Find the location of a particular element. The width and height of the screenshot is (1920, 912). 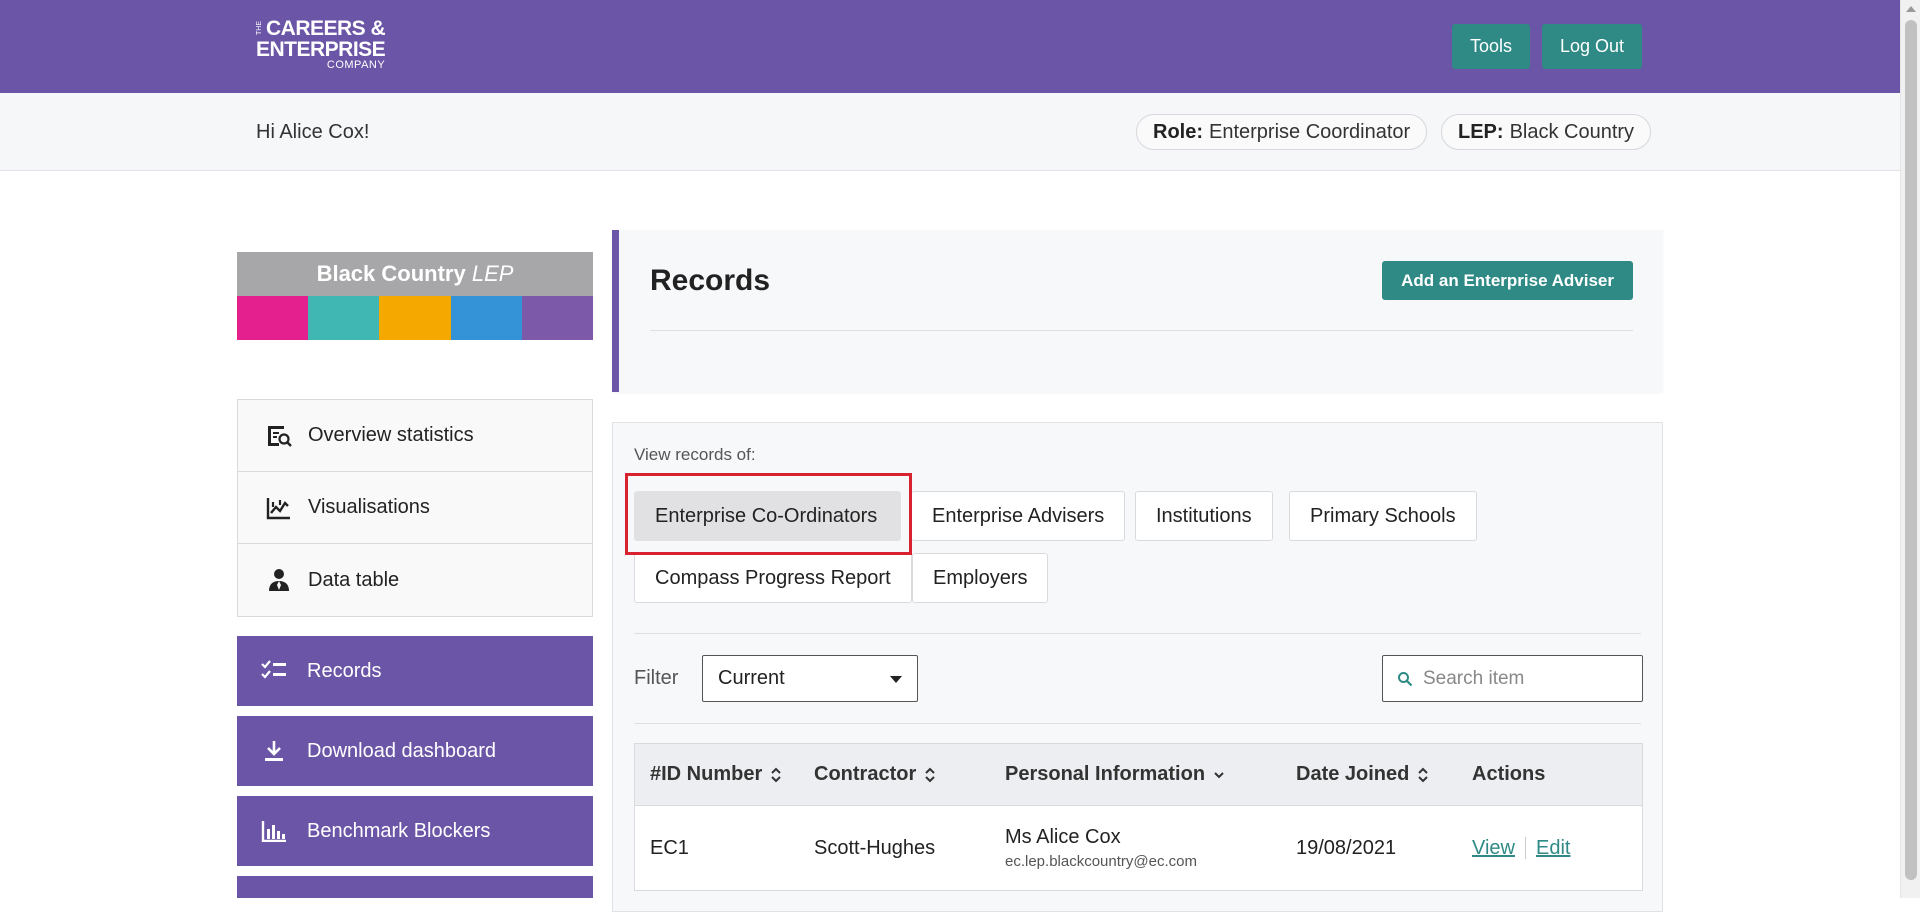

sidebar-item-data-table: Data table is located at coordinates (415, 580).